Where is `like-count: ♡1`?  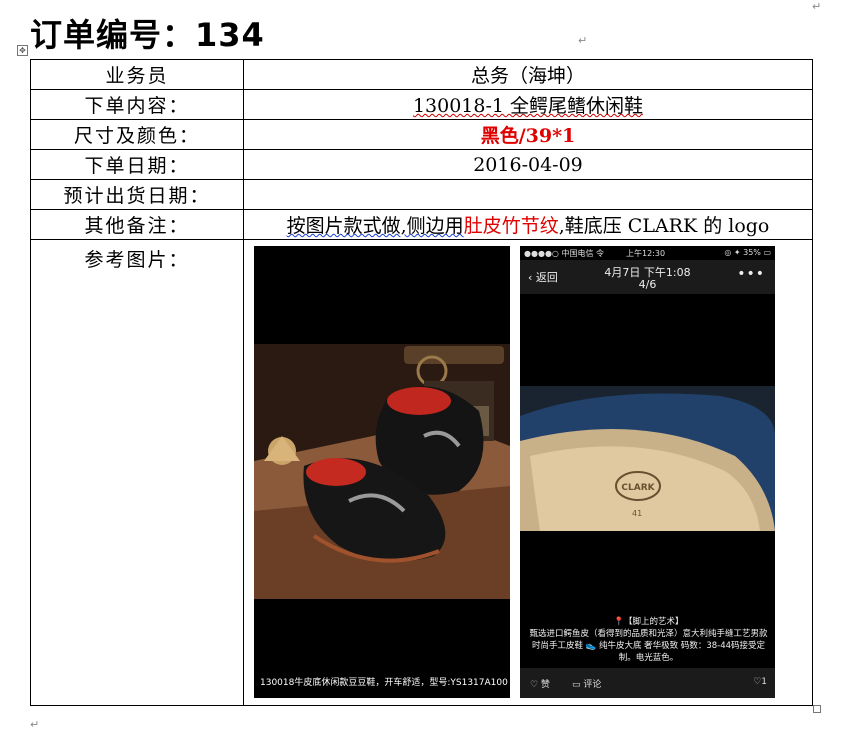
like-count: ♡1 is located at coordinates (760, 682).